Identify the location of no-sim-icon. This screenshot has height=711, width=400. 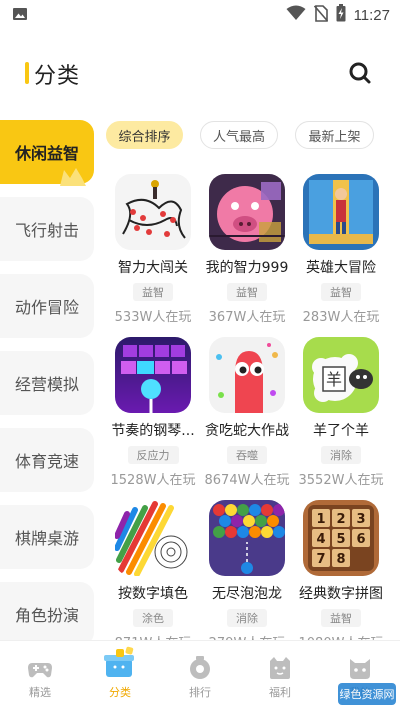
(320, 15).